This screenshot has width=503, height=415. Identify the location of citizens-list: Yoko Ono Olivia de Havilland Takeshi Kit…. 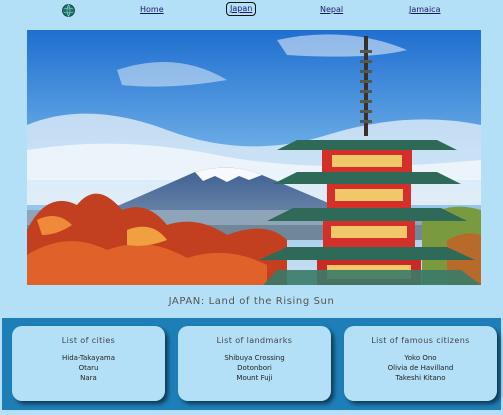
(420, 368).